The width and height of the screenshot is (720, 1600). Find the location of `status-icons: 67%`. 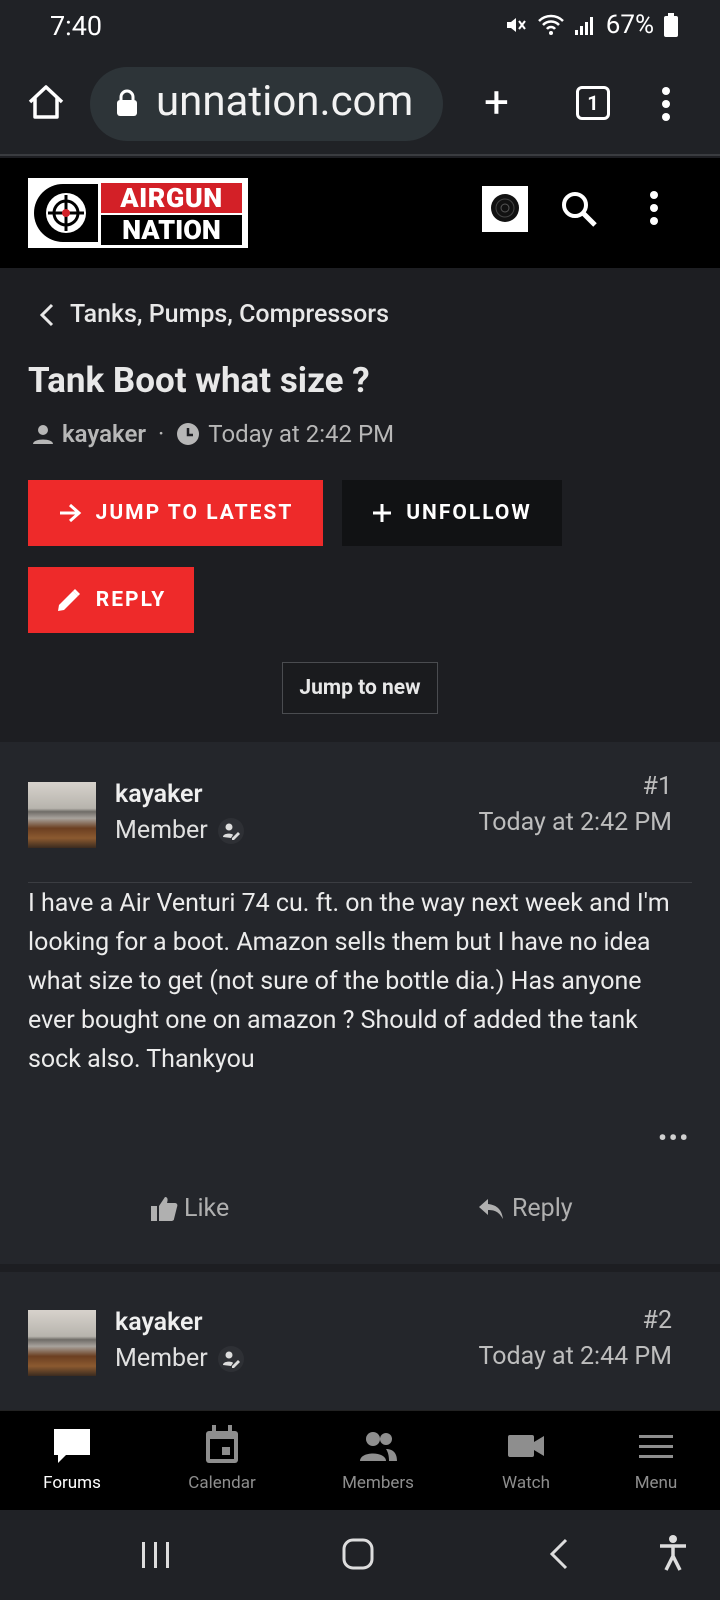

status-icons: 67% is located at coordinates (591, 25).